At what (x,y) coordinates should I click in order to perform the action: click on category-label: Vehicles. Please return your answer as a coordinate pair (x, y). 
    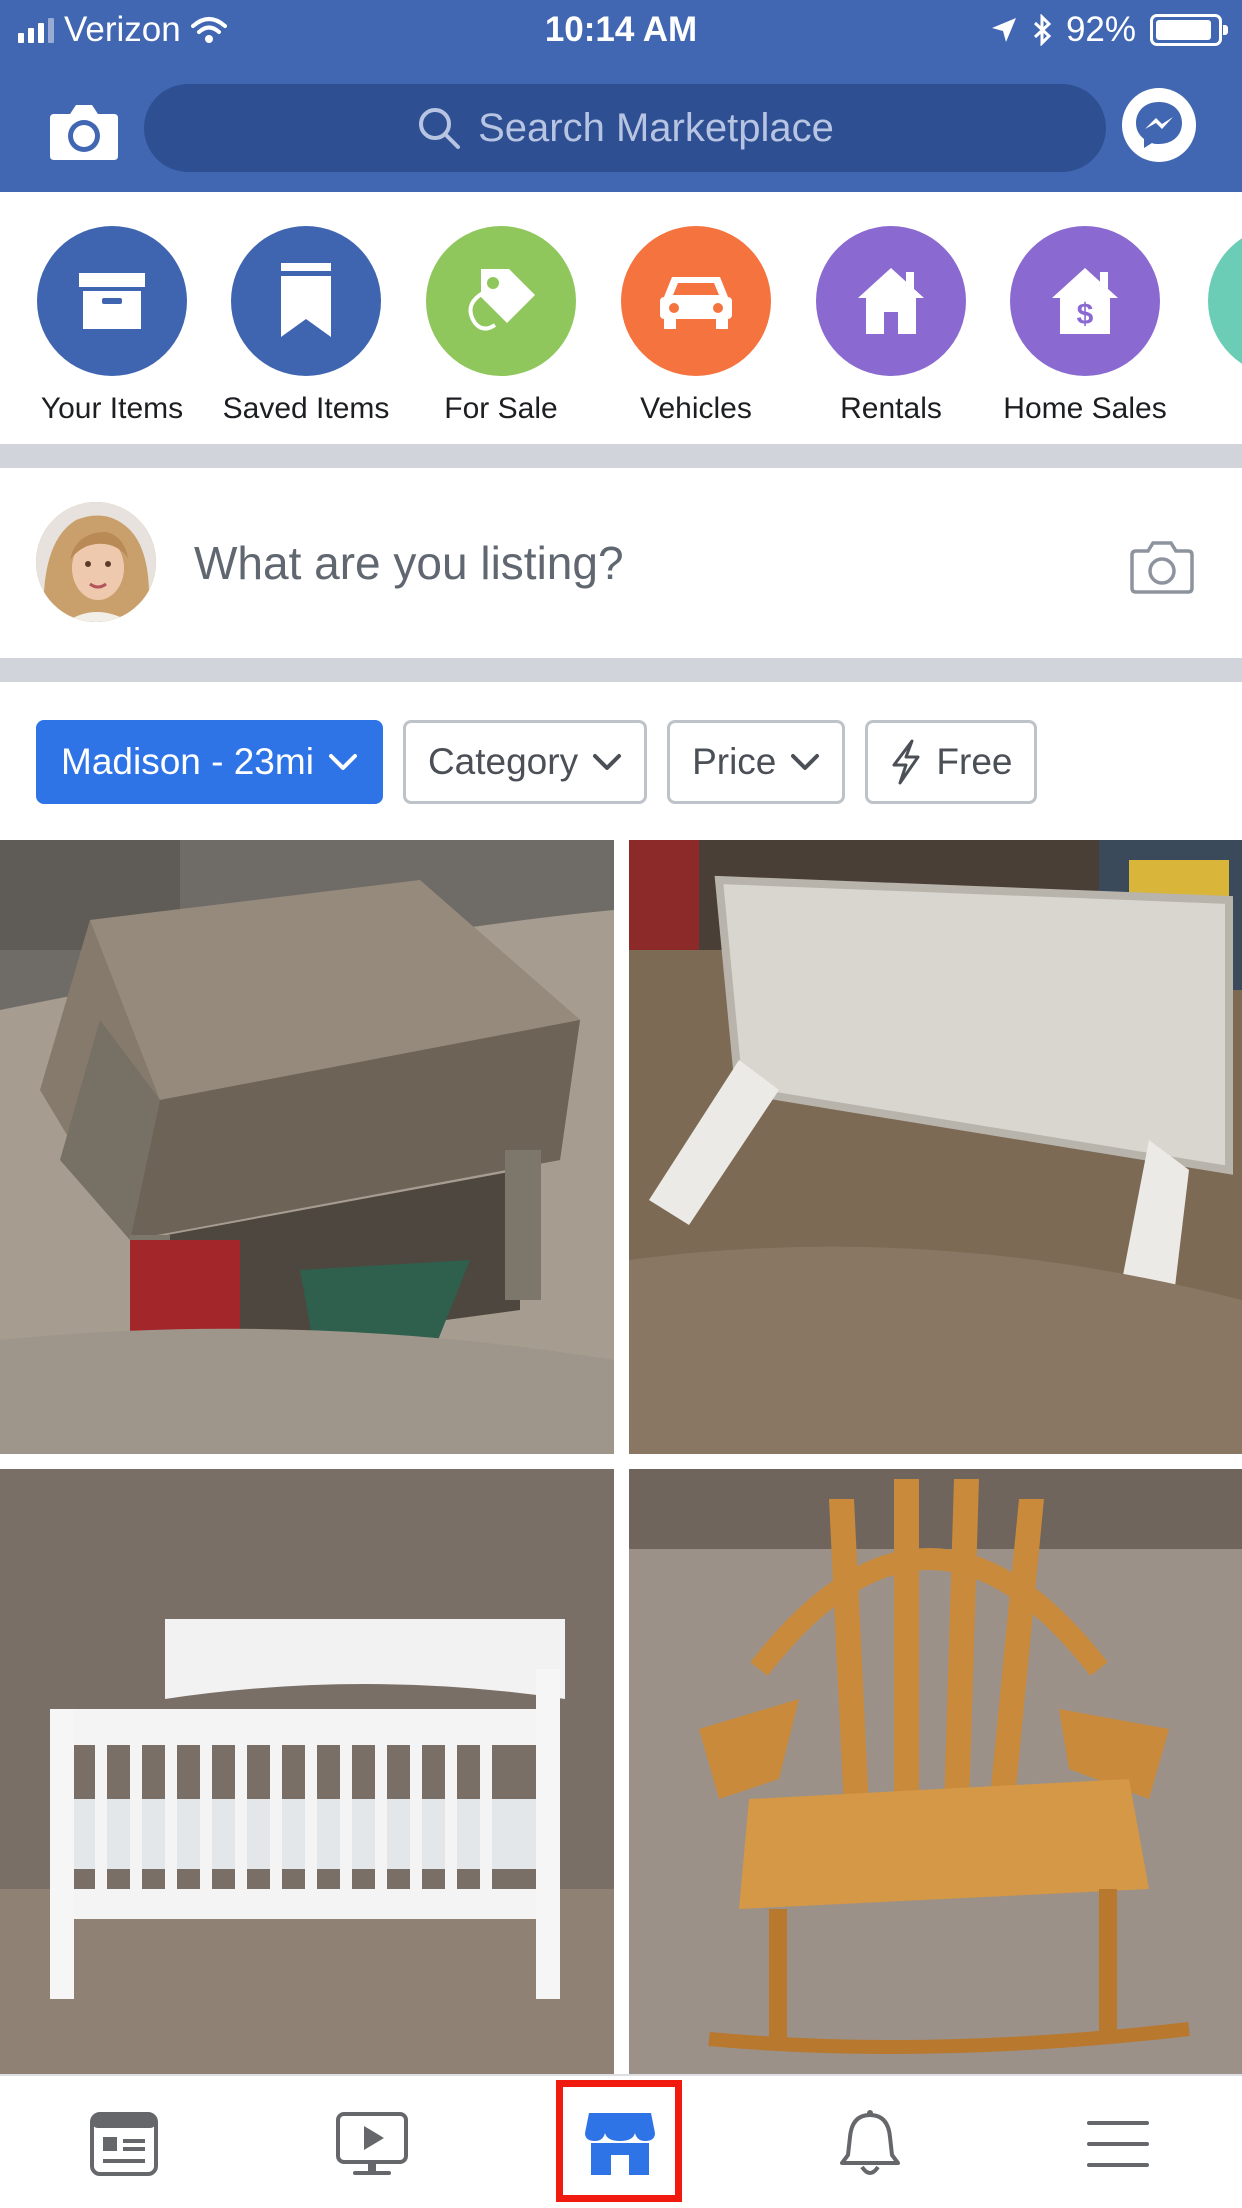
    Looking at the image, I should click on (696, 408).